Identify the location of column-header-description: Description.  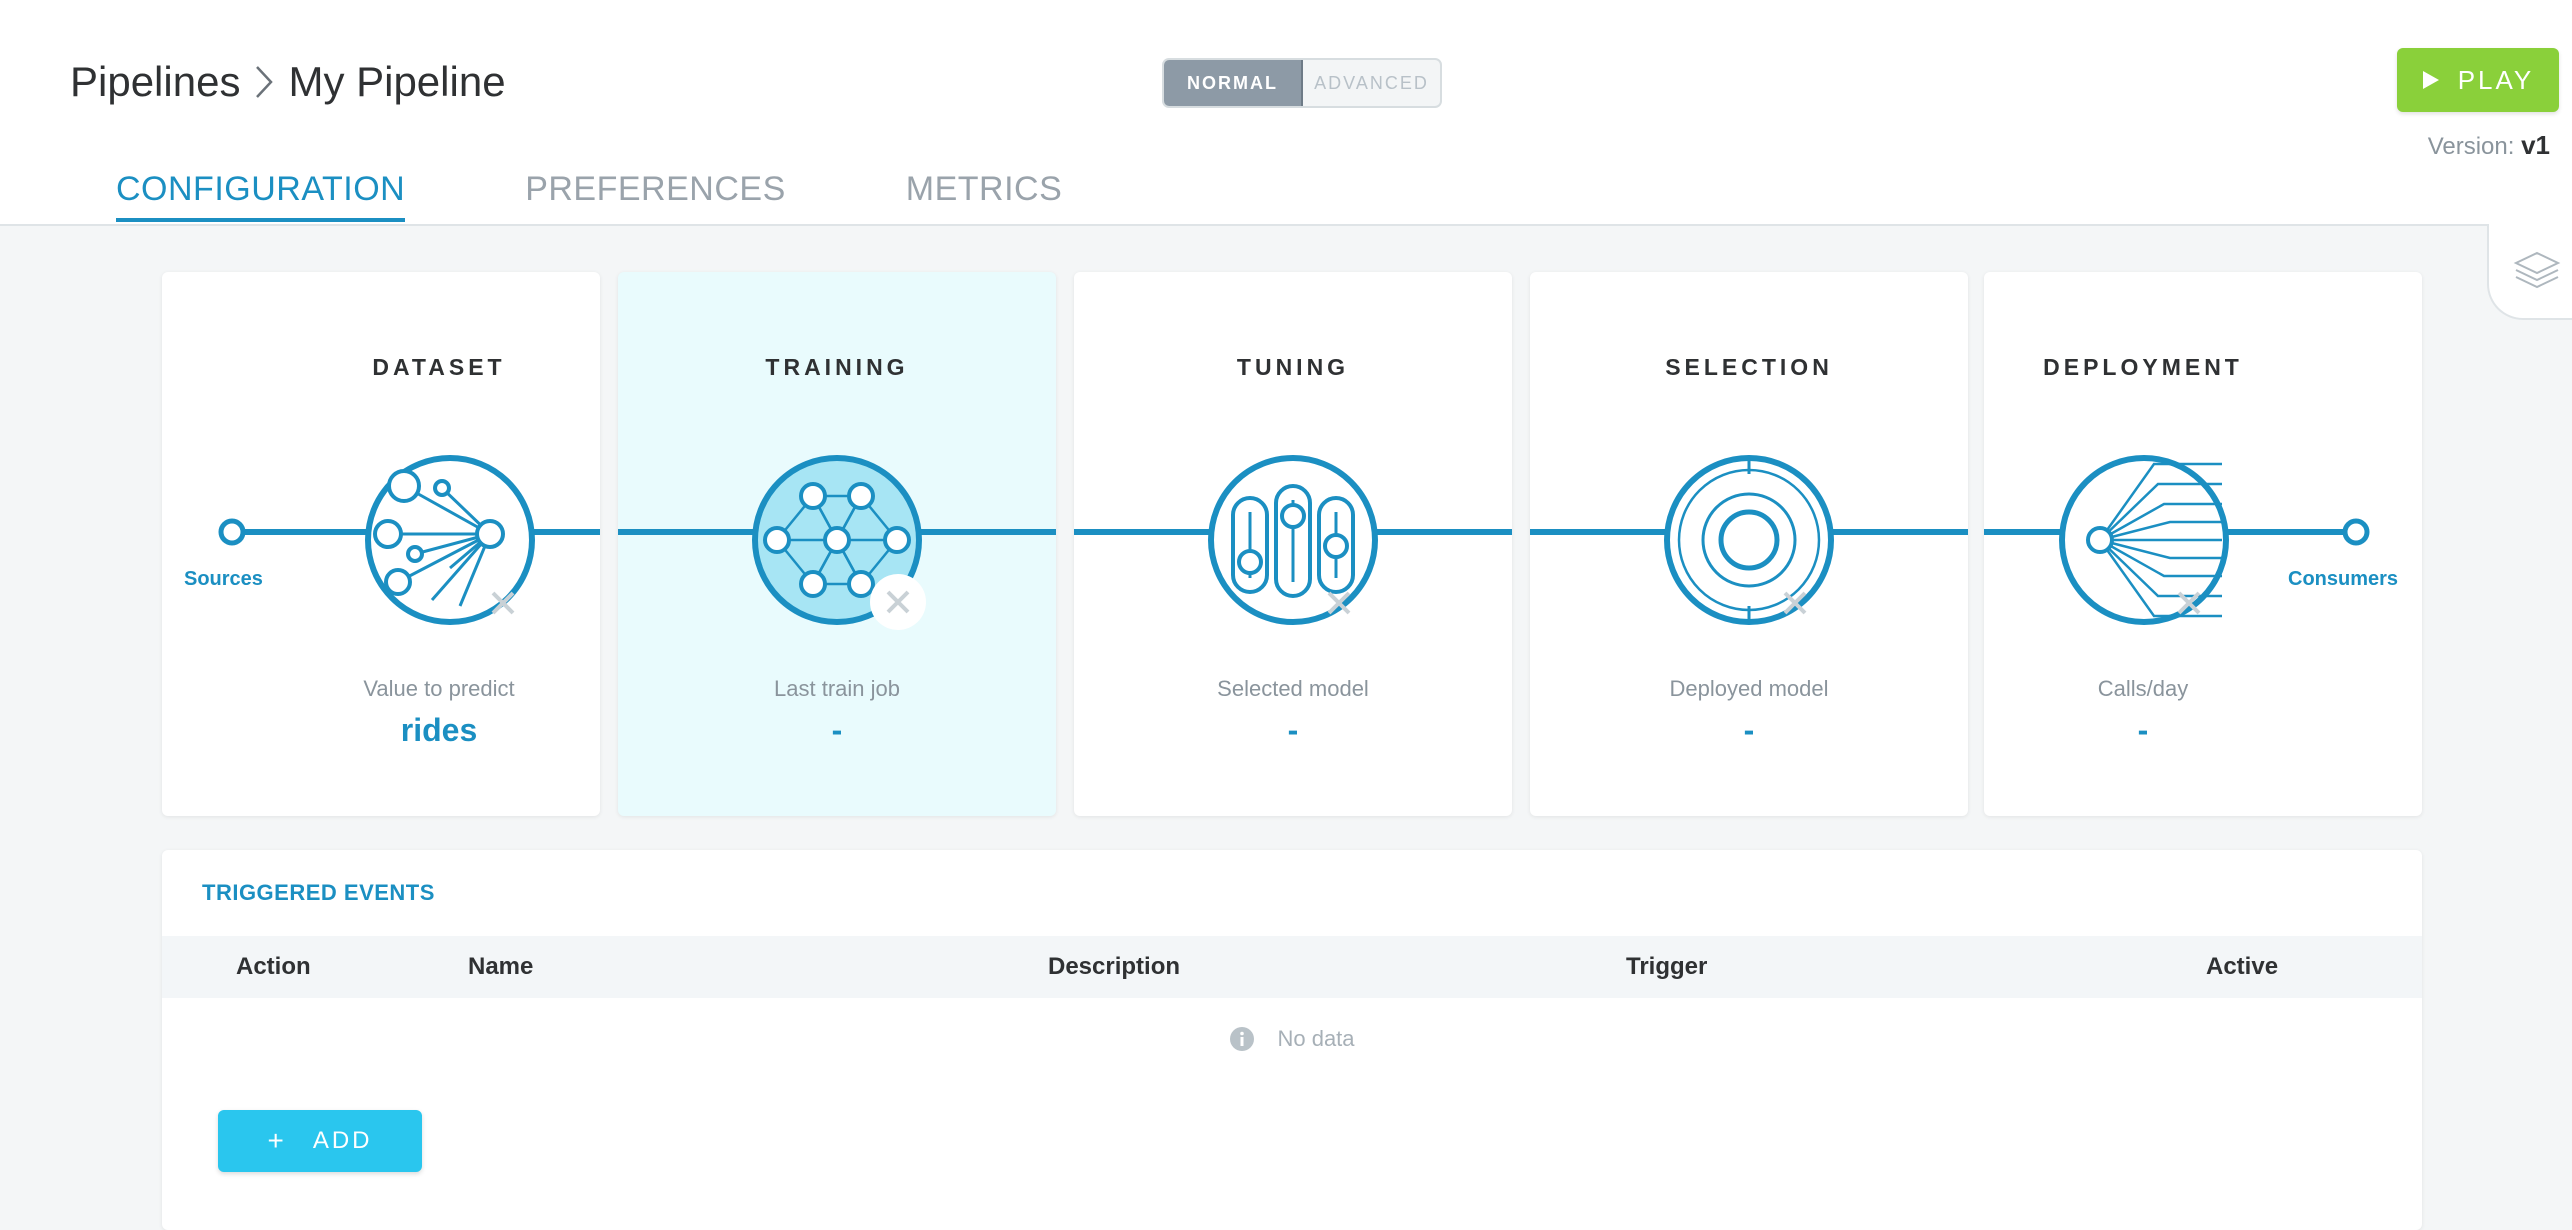
(1114, 967).